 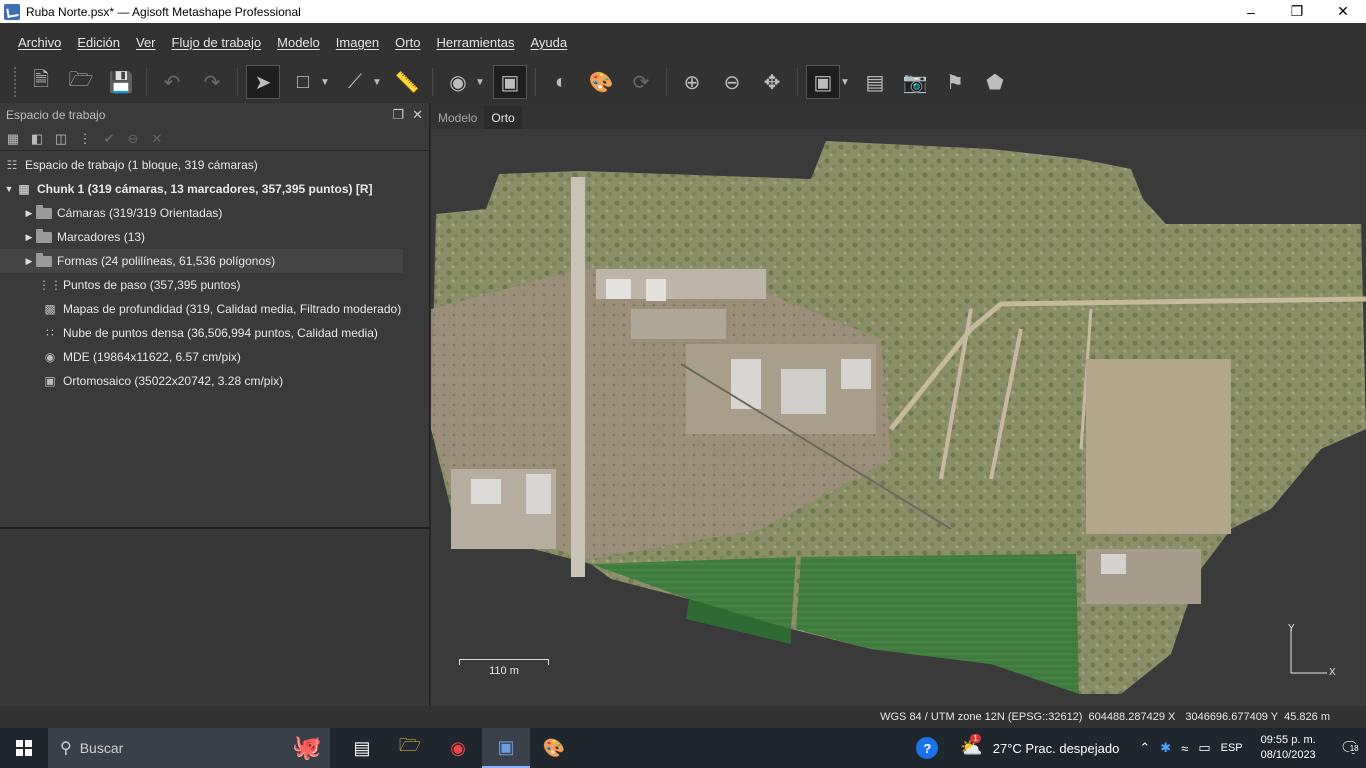 I want to click on float-panel-icon: ❐, so click(x=398, y=115).